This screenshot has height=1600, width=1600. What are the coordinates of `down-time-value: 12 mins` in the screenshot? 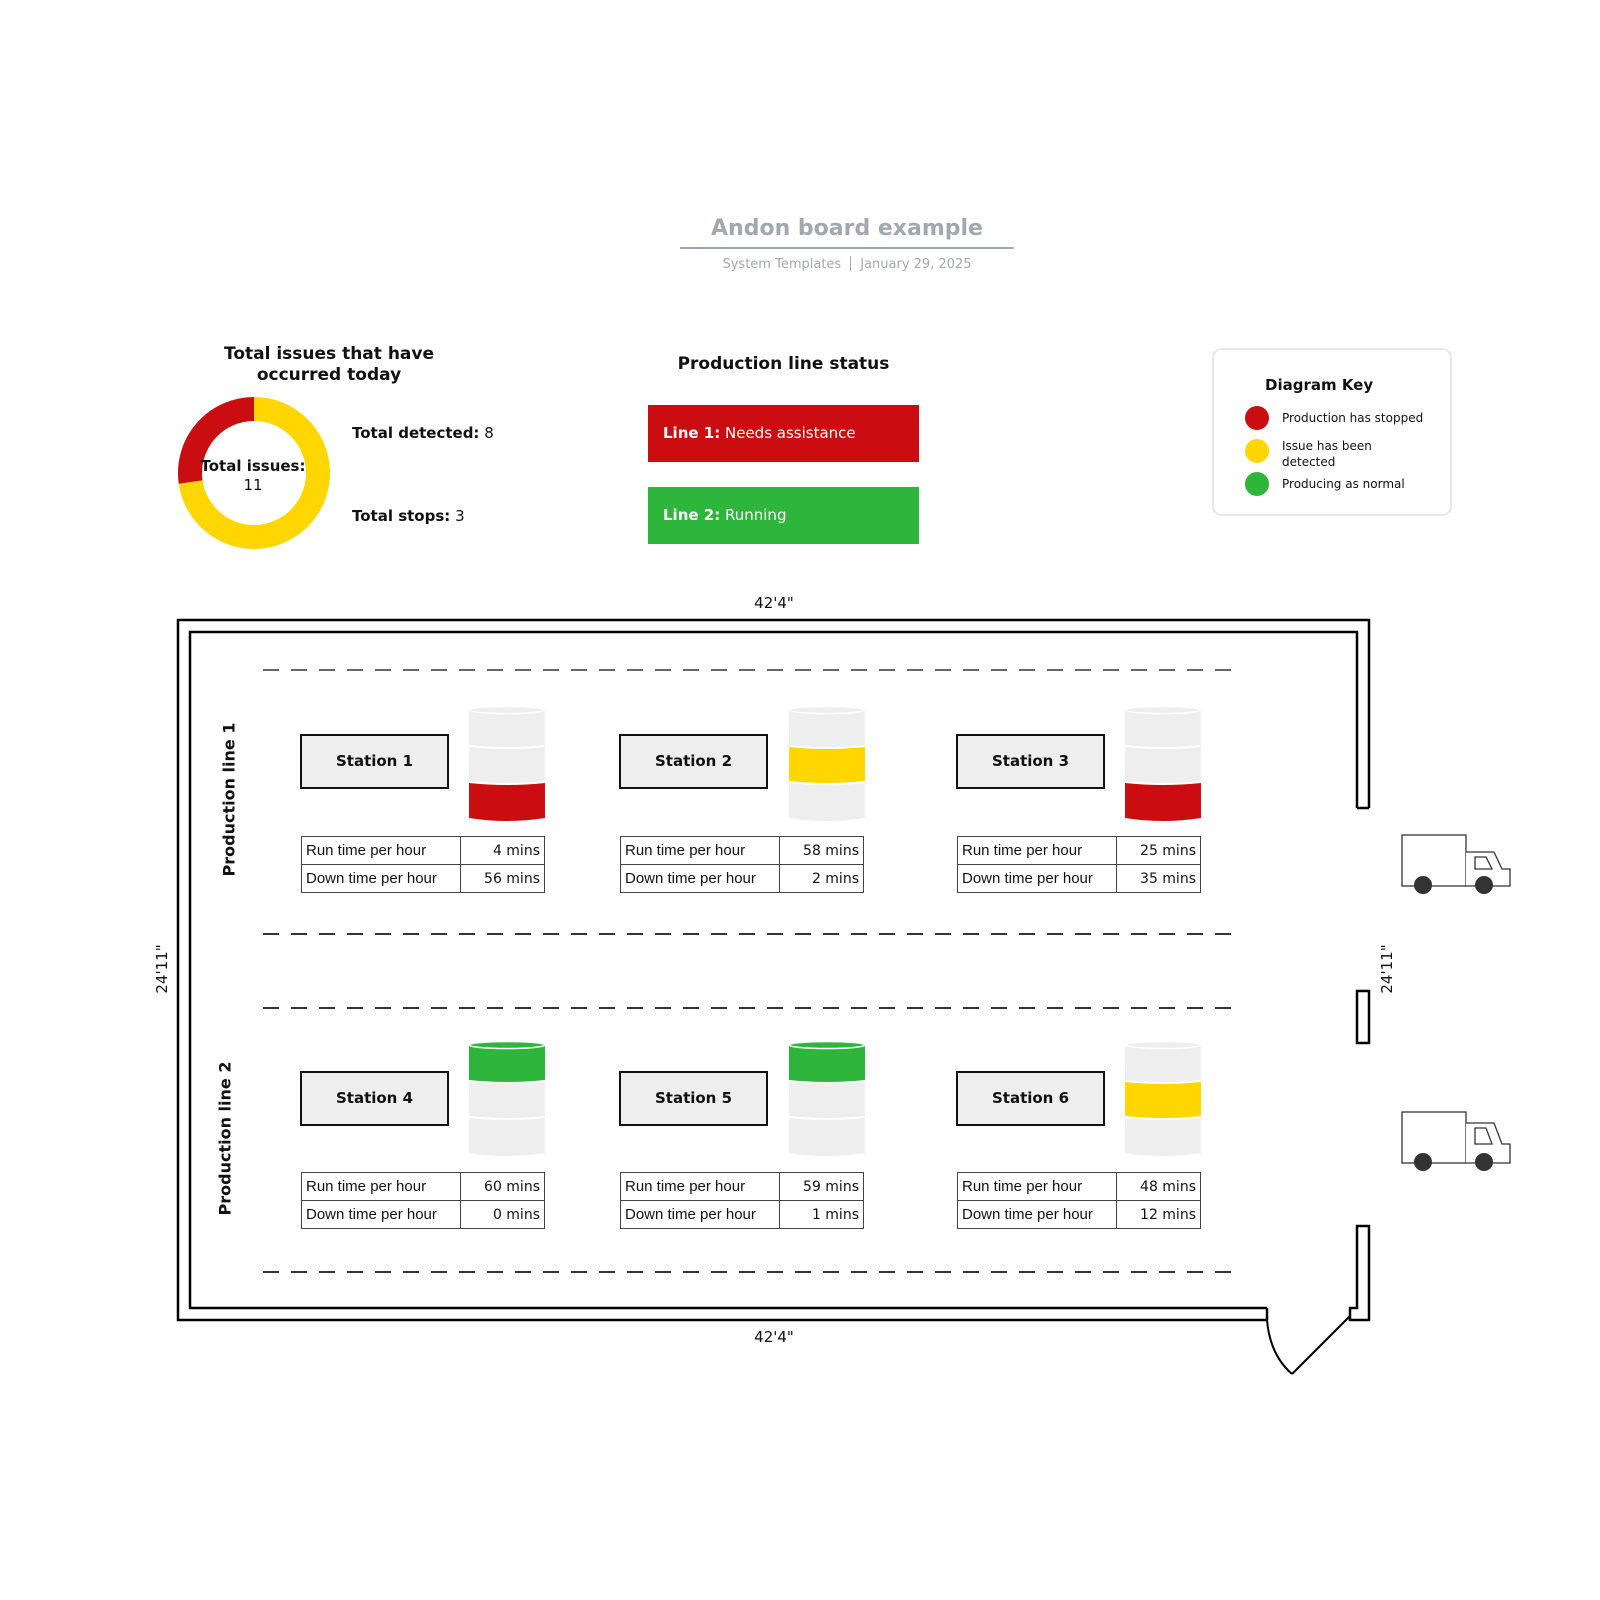 It's located at (1158, 1214).